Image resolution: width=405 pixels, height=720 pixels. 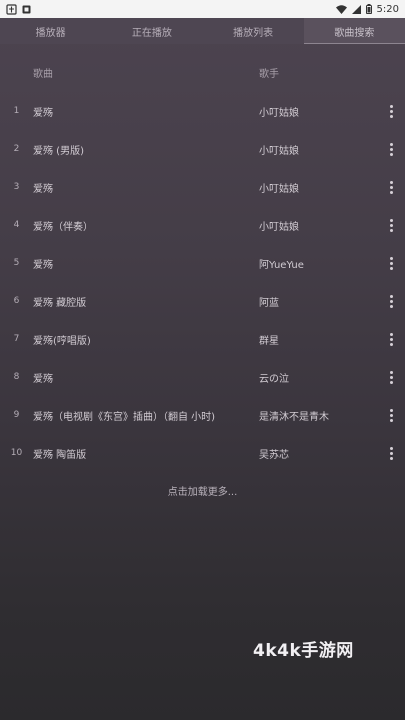 I want to click on song-title: 爱殇(哼唱版), so click(x=62, y=341).